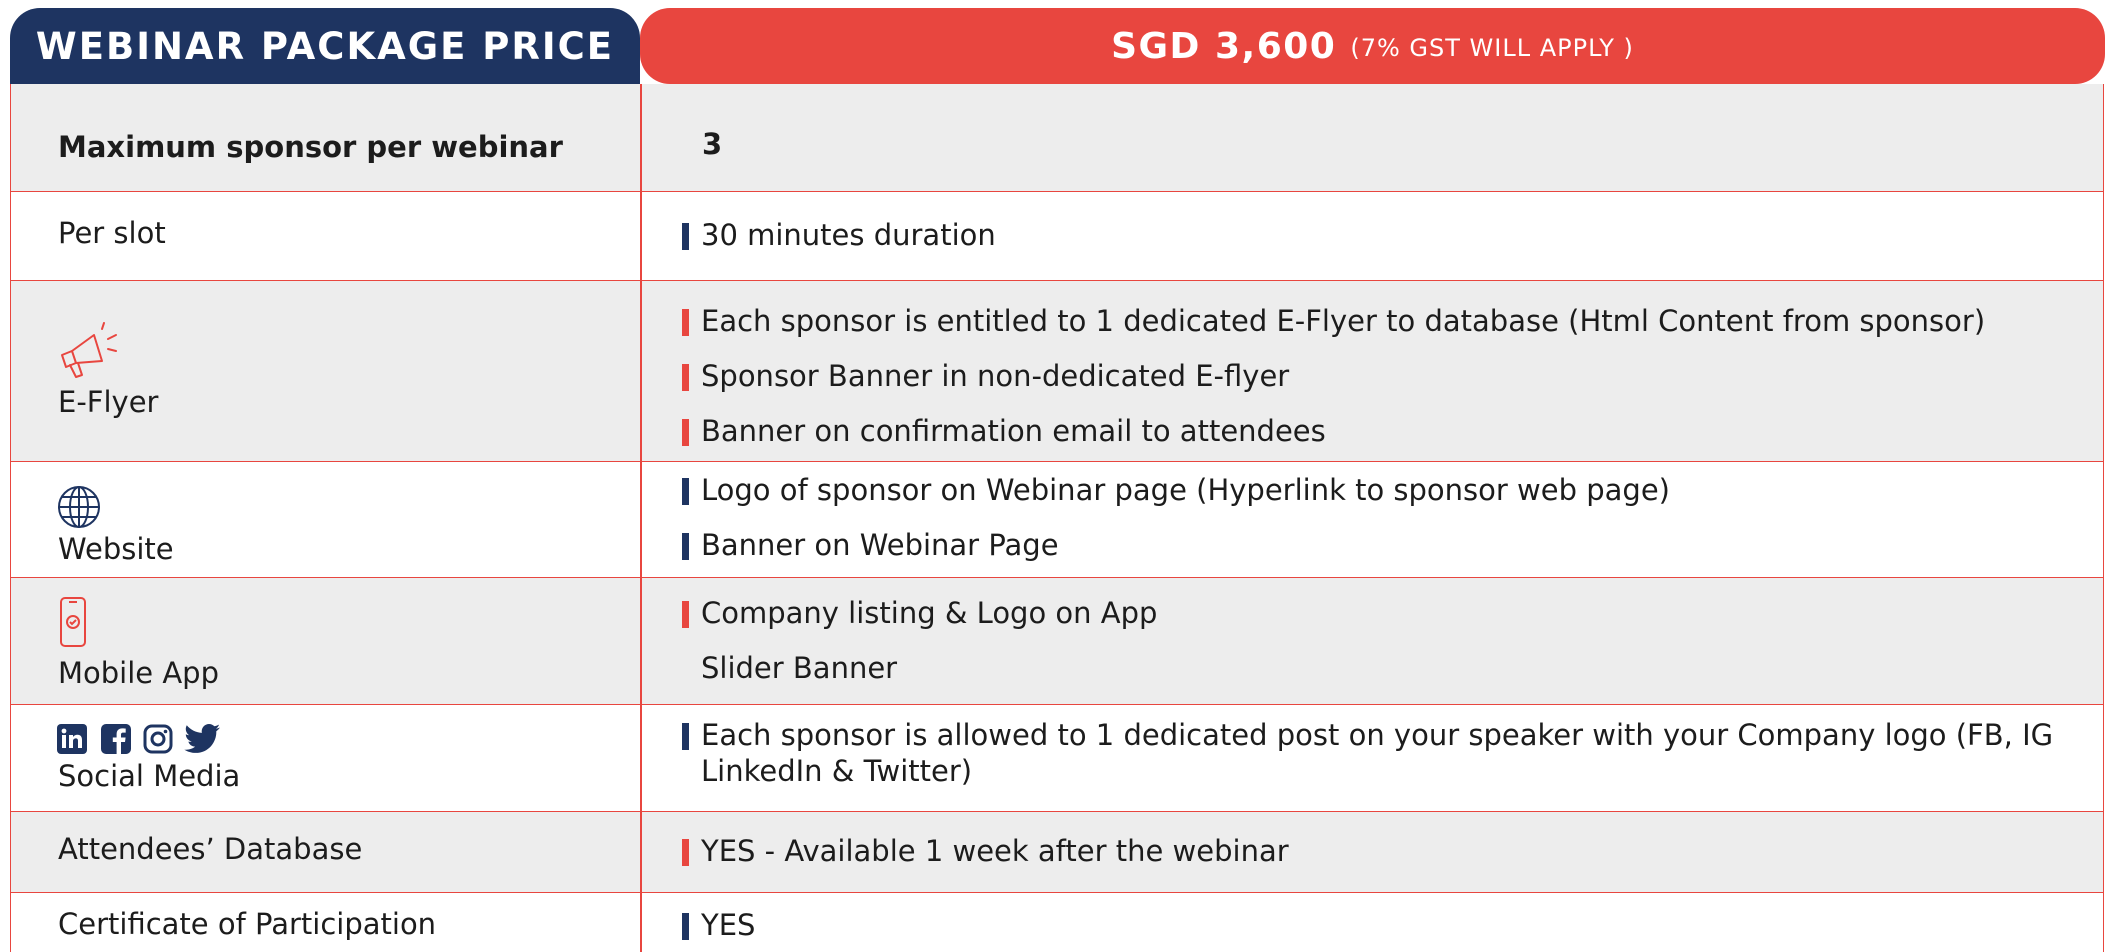  What do you see at coordinates (112, 233) in the screenshot?
I see `row-label-per-slot: Per slot` at bounding box center [112, 233].